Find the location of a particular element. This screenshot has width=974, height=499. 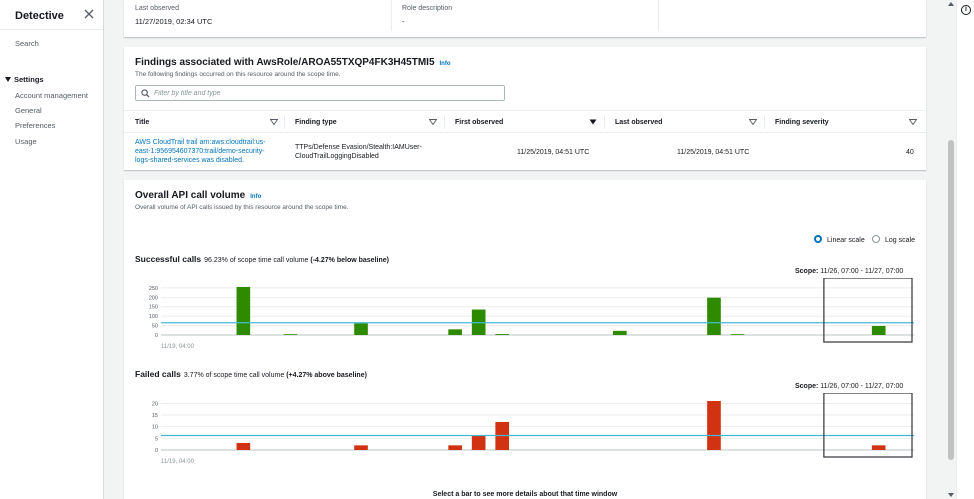

y-tick-label: 50 is located at coordinates (155, 327).